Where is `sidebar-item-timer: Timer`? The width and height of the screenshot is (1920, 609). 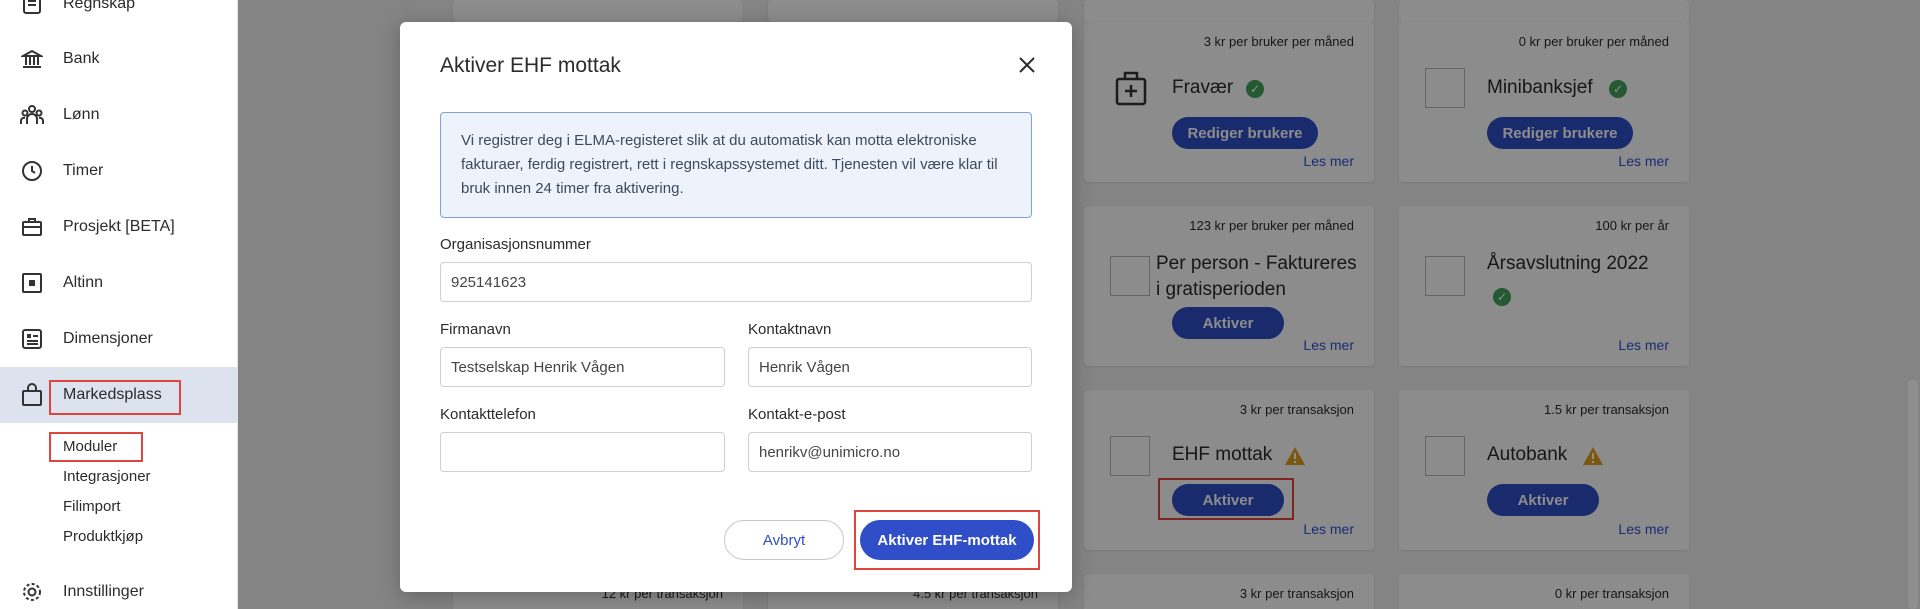 sidebar-item-timer: Timer is located at coordinates (119, 171).